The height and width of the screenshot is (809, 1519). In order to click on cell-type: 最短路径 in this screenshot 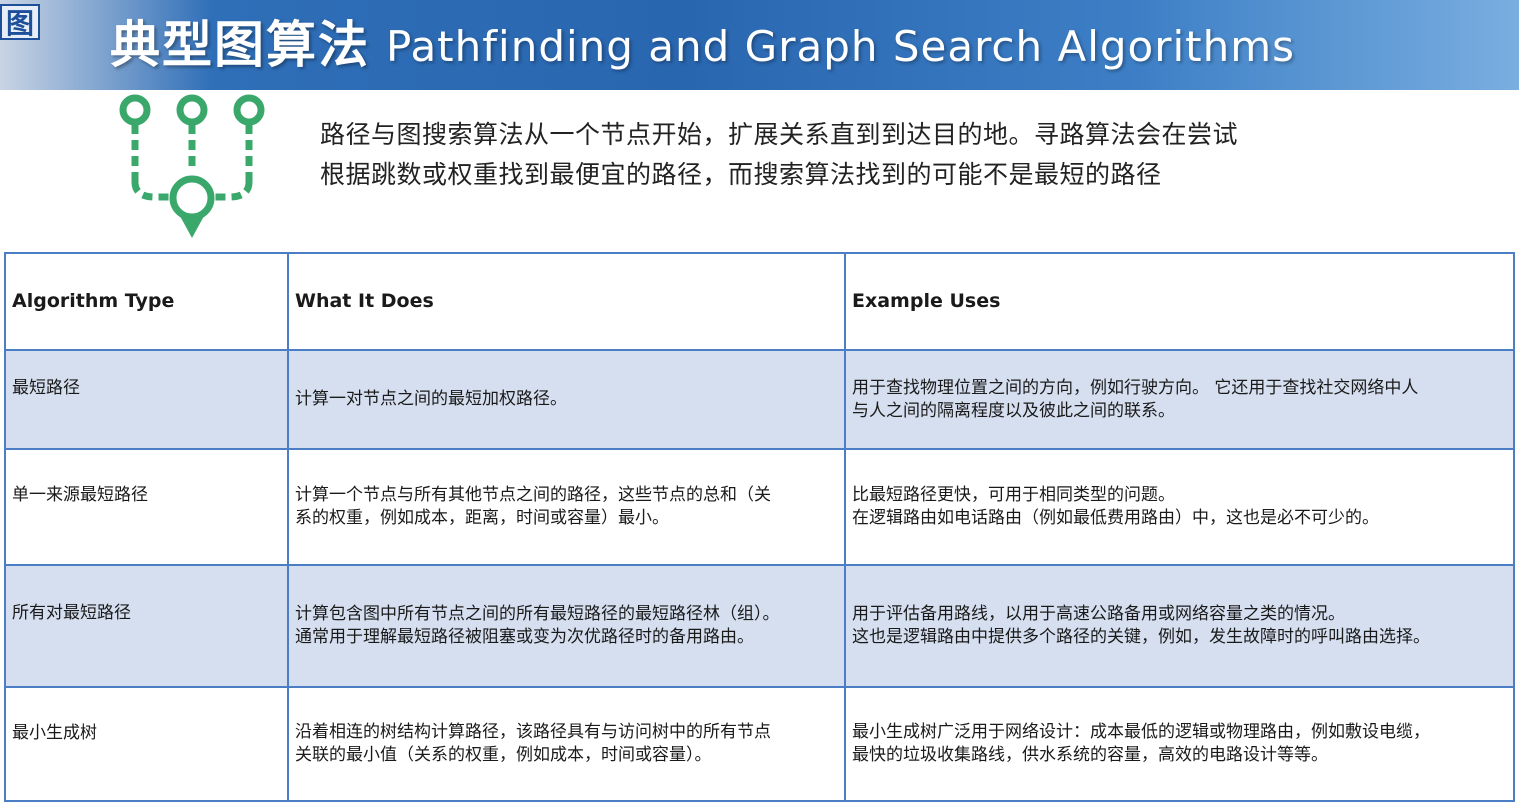, I will do `click(146, 399)`.